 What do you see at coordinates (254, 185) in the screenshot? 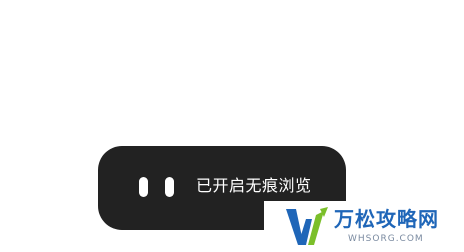
I see `toast-message: 已开启无痕浏览` at bounding box center [254, 185].